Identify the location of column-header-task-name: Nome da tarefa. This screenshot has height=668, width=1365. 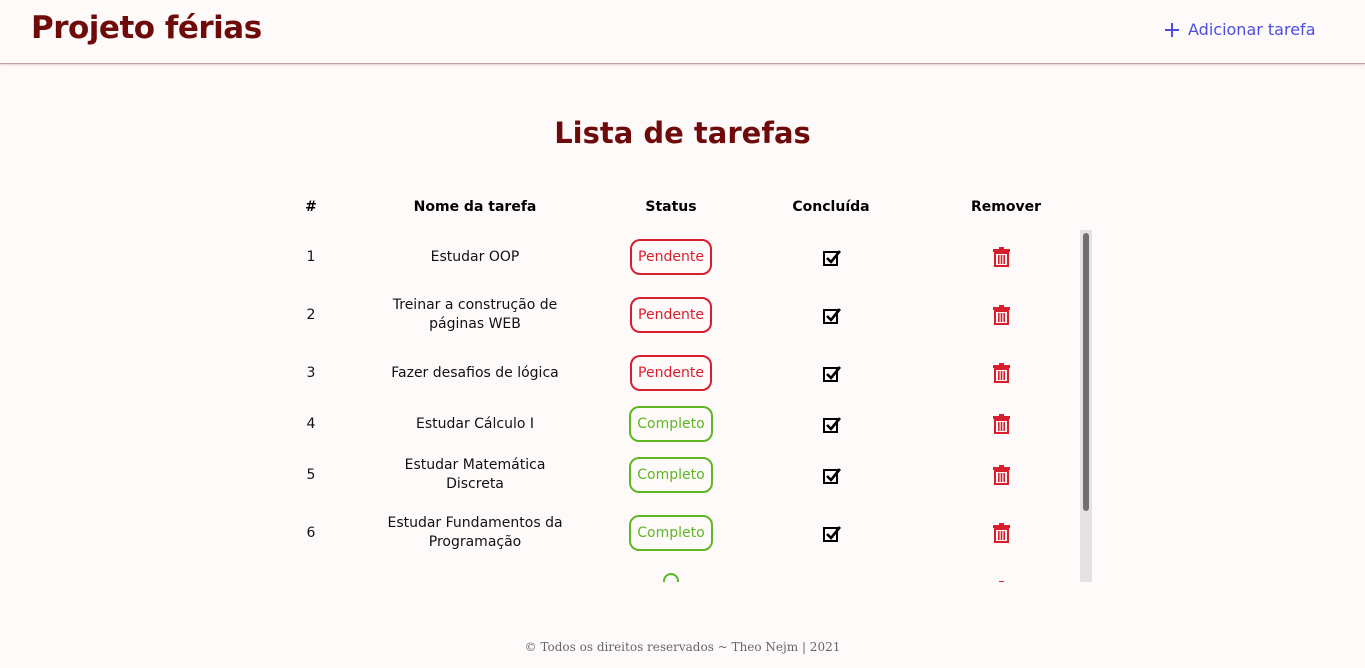
(475, 207).